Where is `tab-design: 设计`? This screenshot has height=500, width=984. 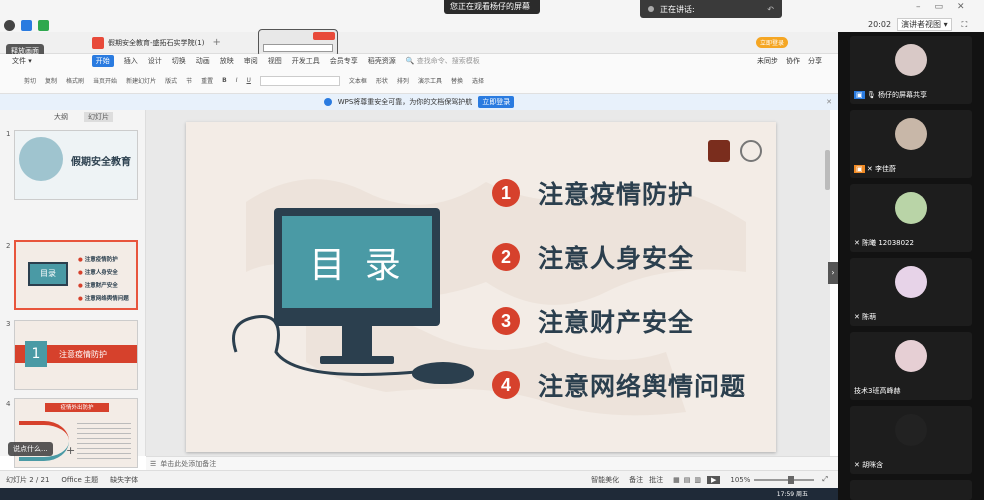
tab-design: 设计 is located at coordinates (155, 61).